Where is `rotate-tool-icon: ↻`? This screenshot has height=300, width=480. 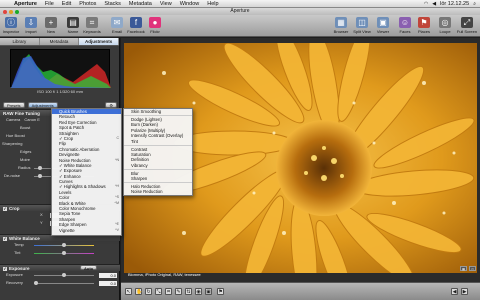 rotate-tool-icon: ↻ is located at coordinates (148, 291).